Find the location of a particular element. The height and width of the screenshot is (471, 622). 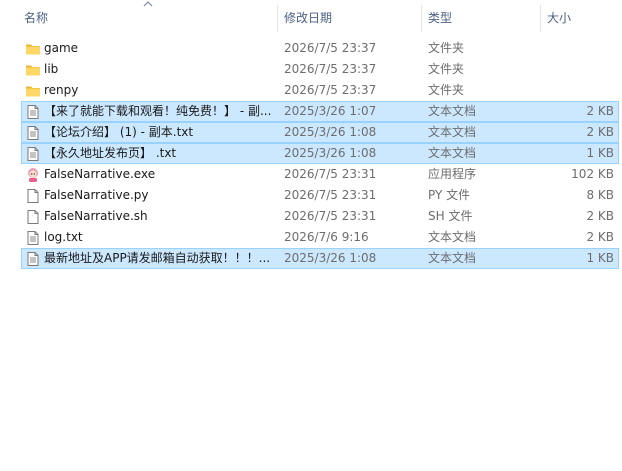

file-row: lib 2026/7/5 23:37 文件夹 is located at coordinates (320, 69).